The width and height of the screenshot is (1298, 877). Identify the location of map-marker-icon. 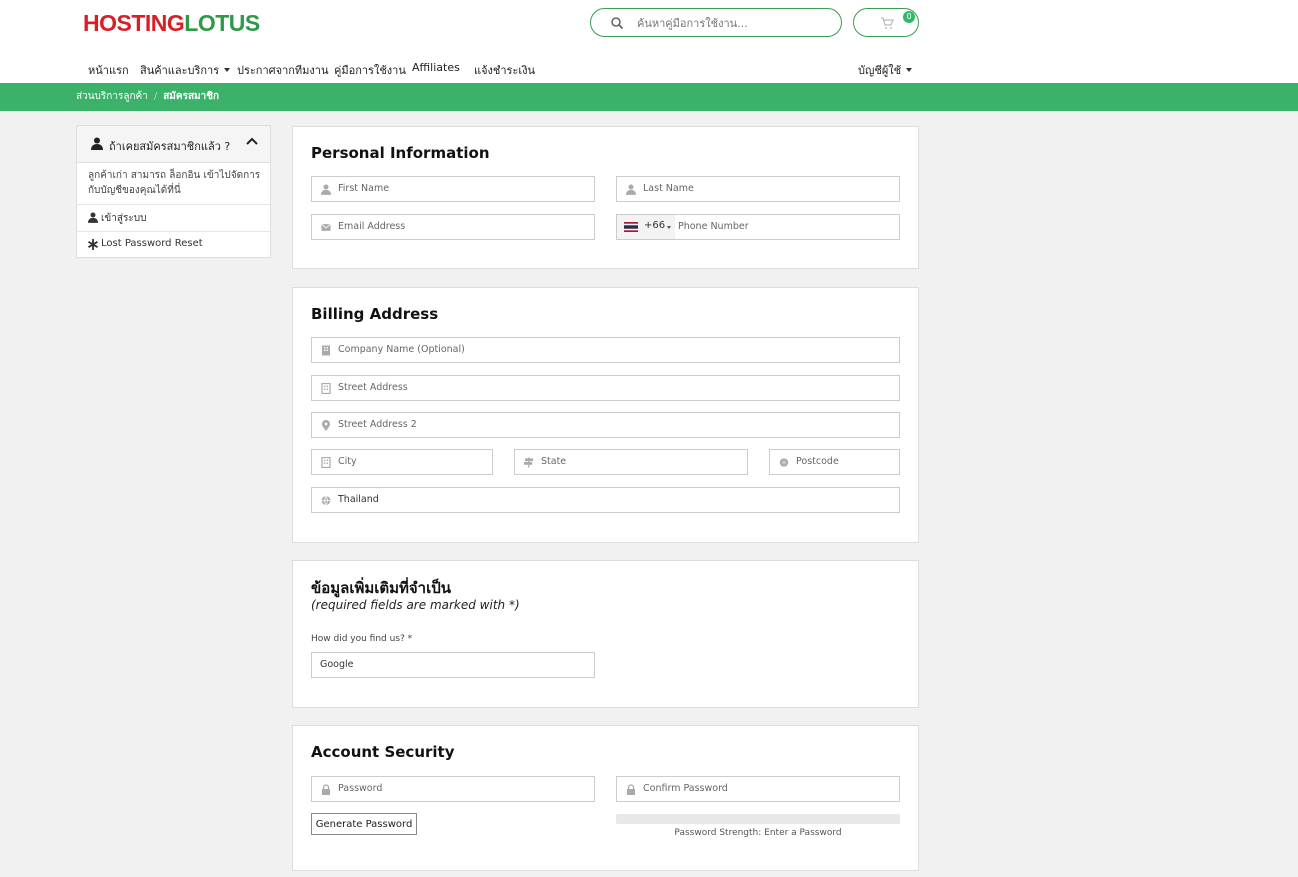
(326, 425).